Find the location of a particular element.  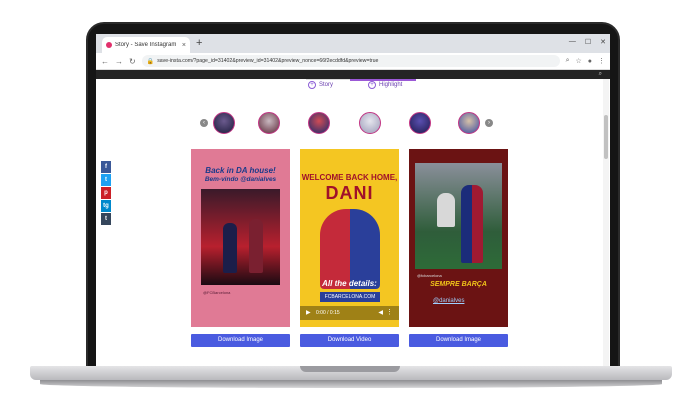

minimize-icon: — is located at coordinates (572, 42).